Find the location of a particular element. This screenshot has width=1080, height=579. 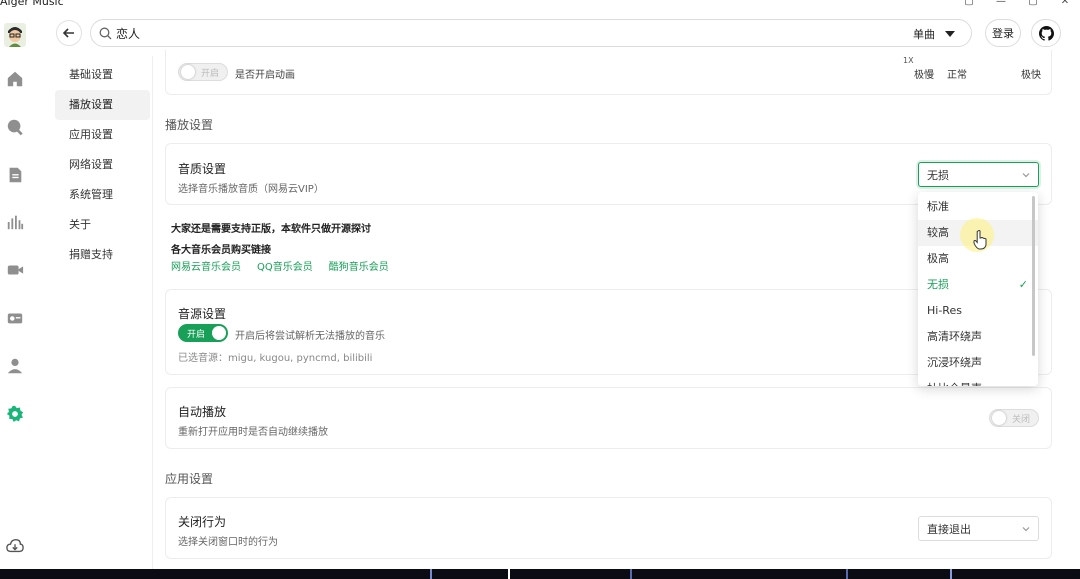

search-bar: 单曲 is located at coordinates (531, 33).